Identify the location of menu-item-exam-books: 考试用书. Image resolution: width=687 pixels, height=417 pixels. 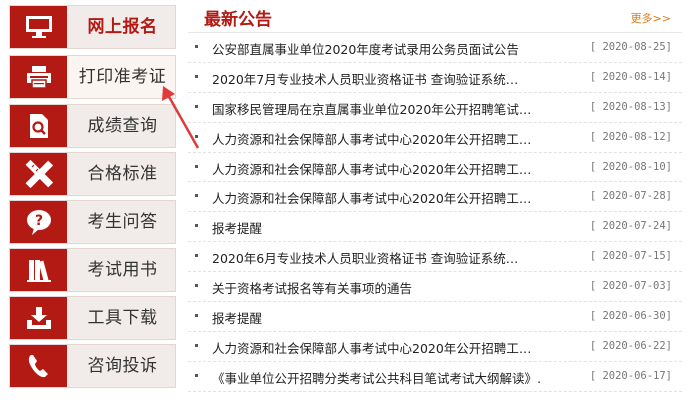
(92, 270).